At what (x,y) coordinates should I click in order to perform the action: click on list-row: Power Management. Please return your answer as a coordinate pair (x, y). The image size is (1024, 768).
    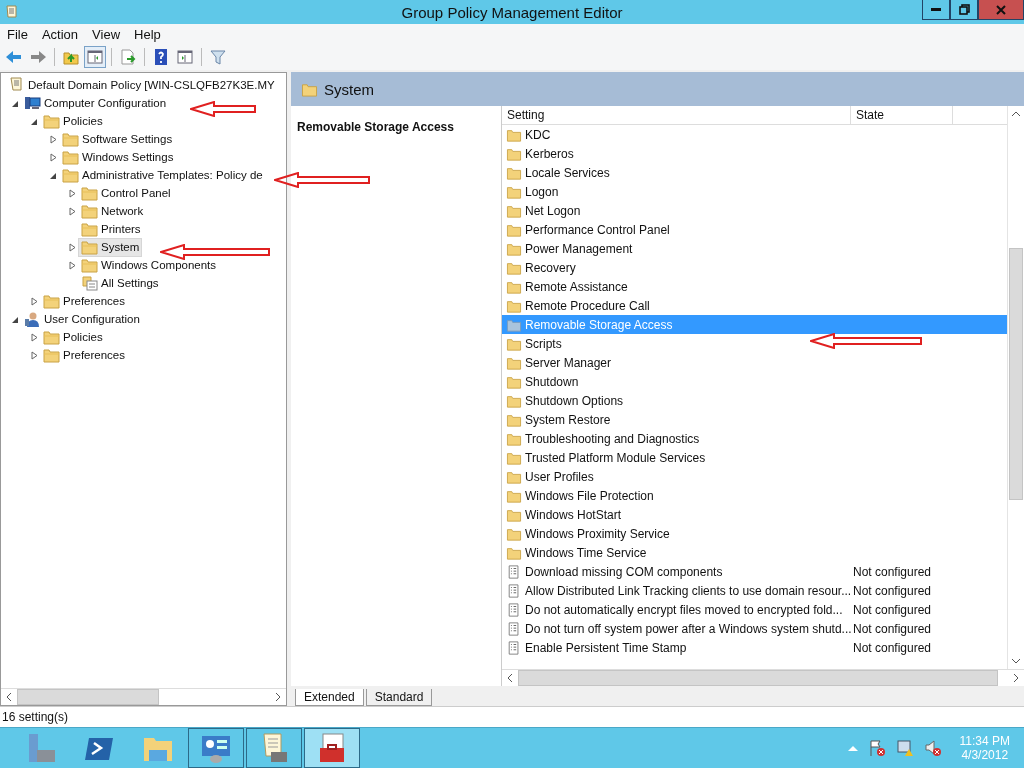
    Looking at the image, I should click on (754, 248).